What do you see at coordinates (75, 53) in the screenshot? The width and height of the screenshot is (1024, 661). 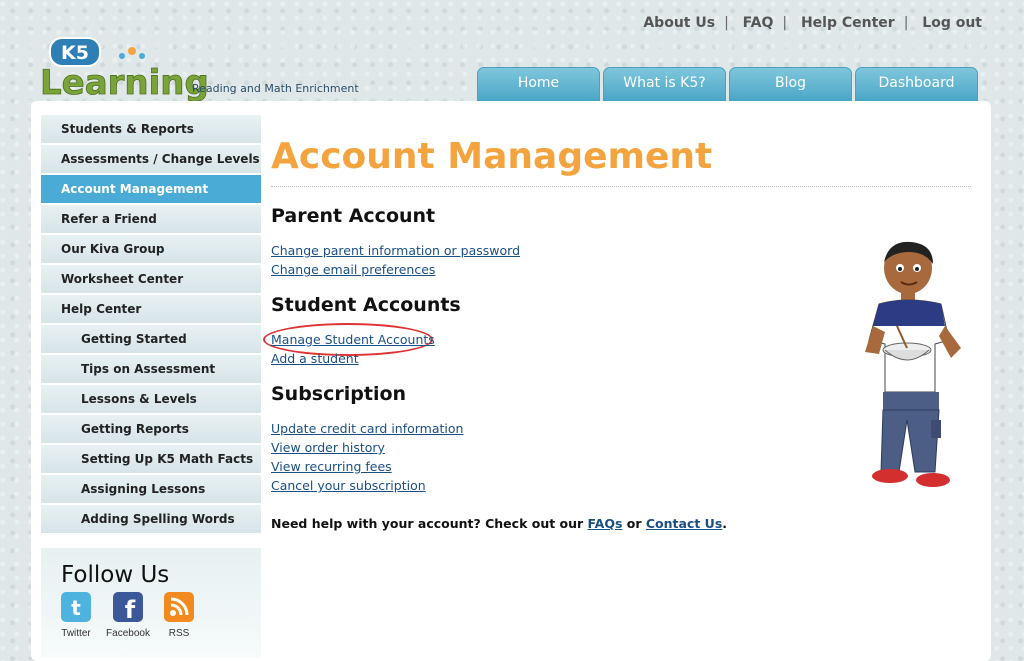 I see `svg-text: K5` at bounding box center [75, 53].